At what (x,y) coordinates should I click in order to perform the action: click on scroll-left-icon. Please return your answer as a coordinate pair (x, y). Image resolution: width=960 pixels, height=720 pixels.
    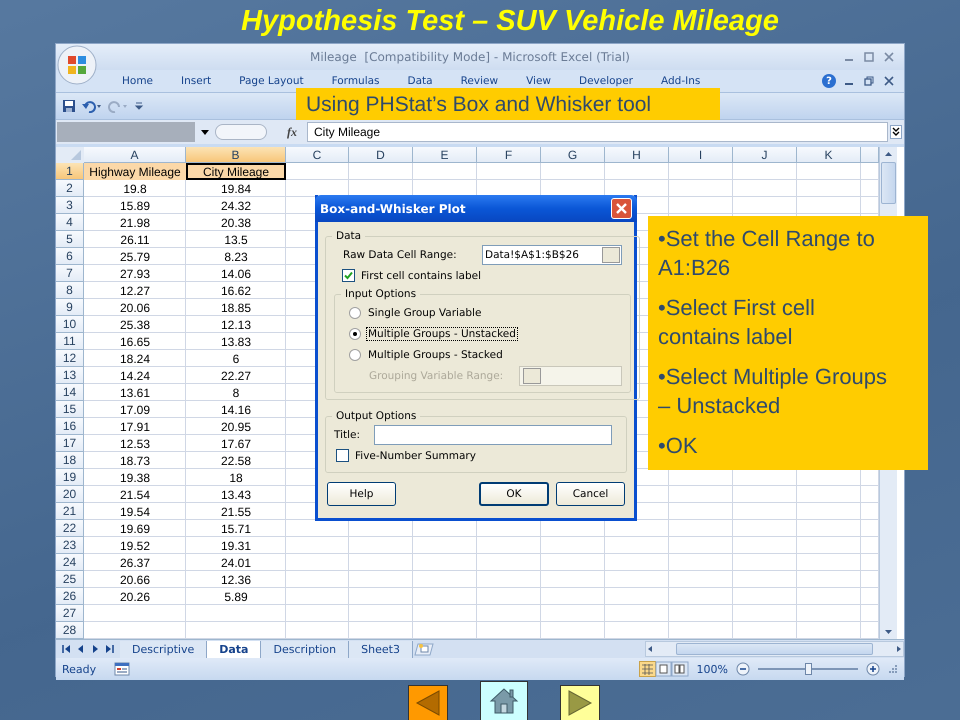
    Looking at the image, I should click on (650, 649).